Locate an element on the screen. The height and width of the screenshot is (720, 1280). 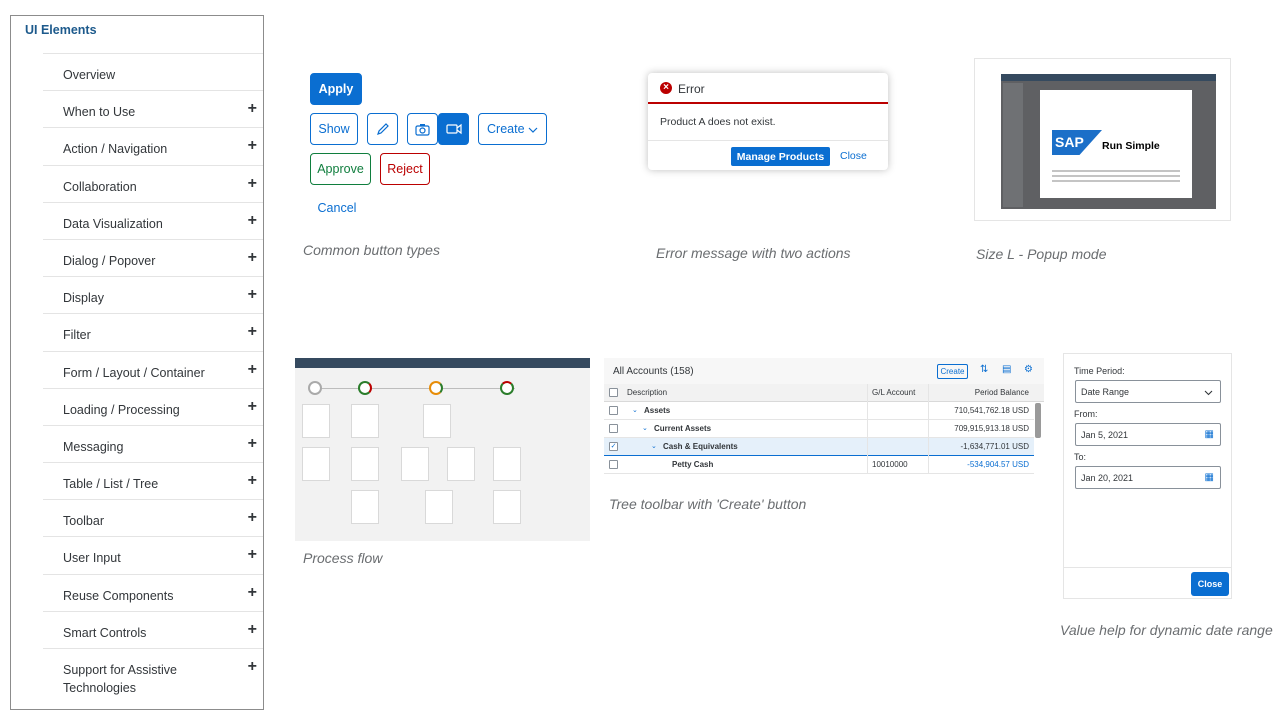
chevron-down-icon is located at coordinates (1208, 393).